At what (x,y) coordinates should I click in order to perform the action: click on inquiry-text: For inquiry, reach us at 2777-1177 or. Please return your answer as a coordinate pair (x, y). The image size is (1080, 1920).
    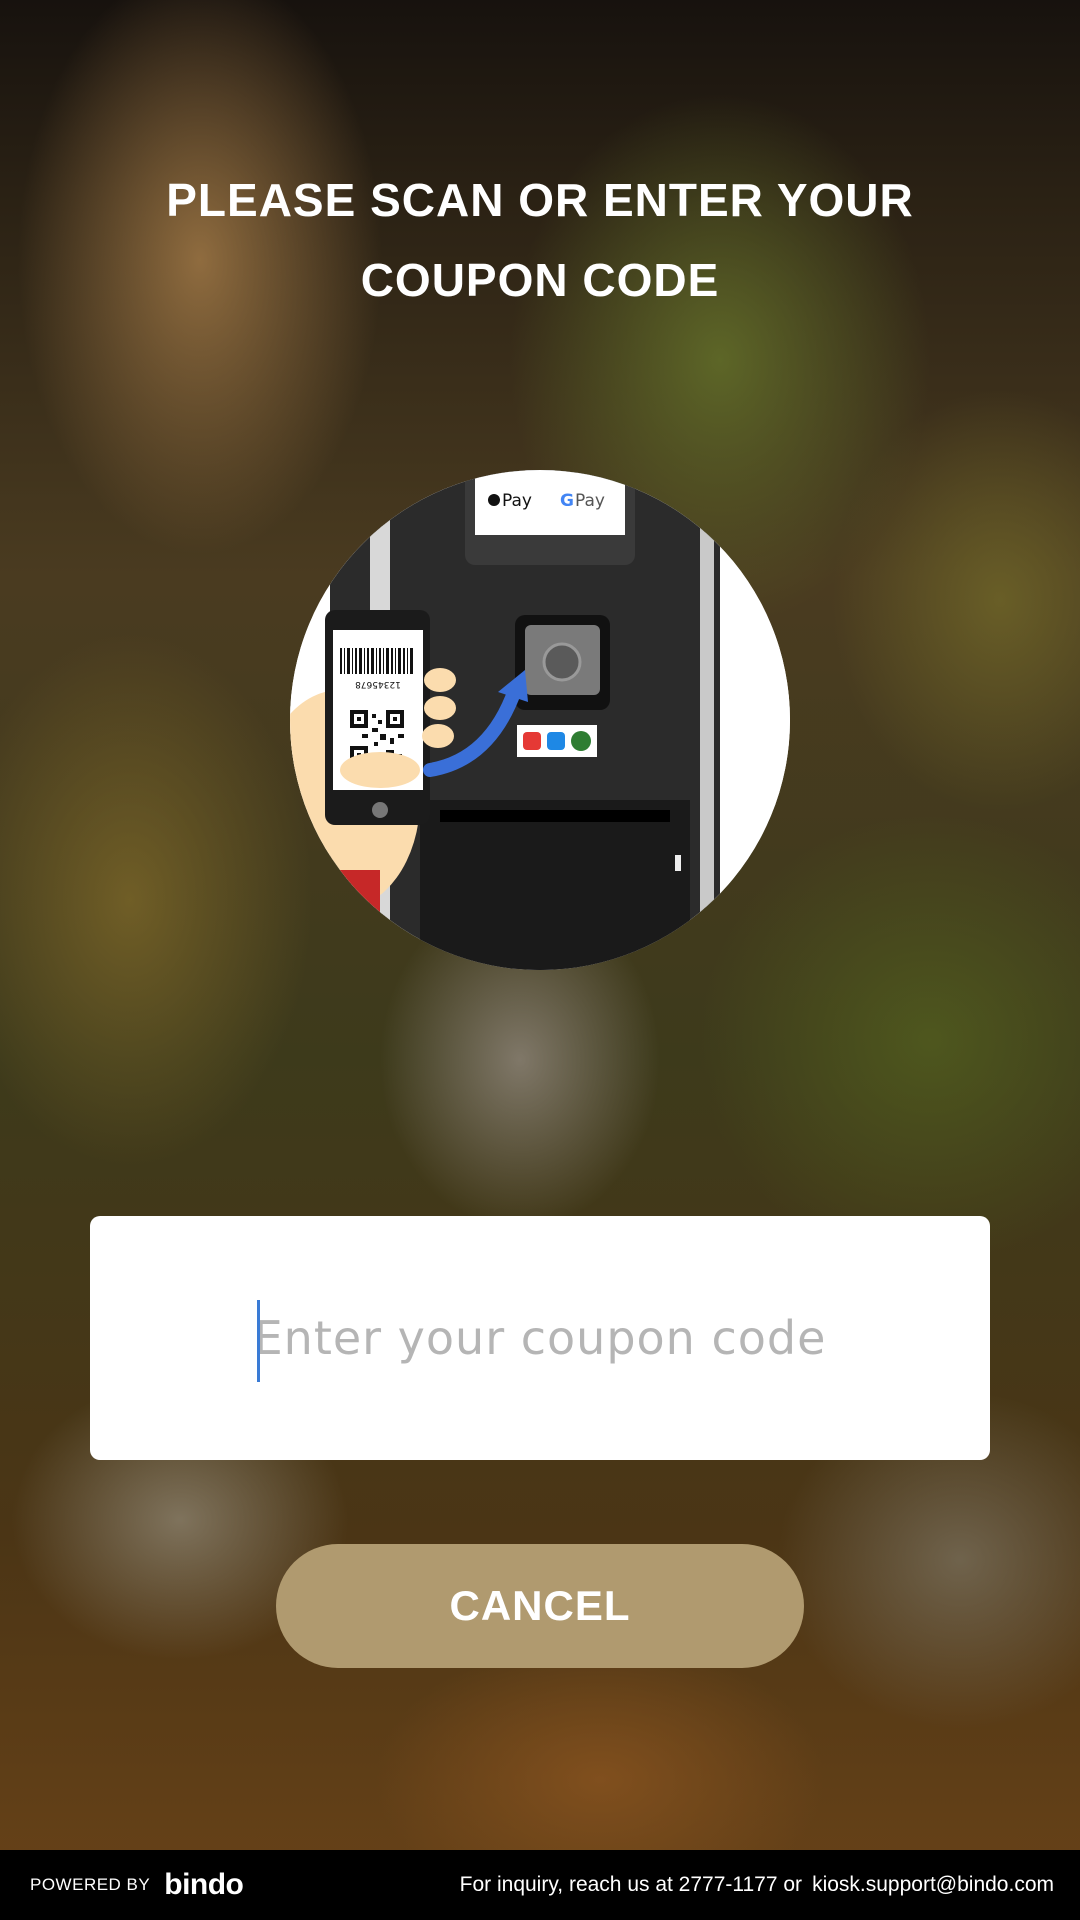
    Looking at the image, I should click on (631, 1884).